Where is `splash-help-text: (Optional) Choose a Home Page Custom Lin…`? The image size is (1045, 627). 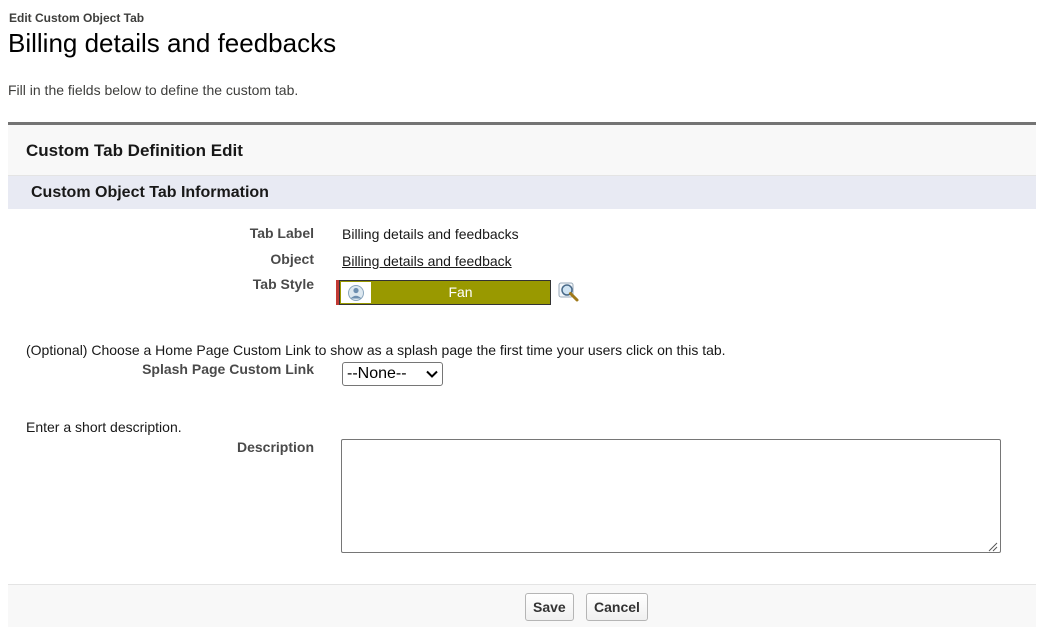
splash-help-text: (Optional) Choose a Home Page Custom Lin… is located at coordinates (376, 350).